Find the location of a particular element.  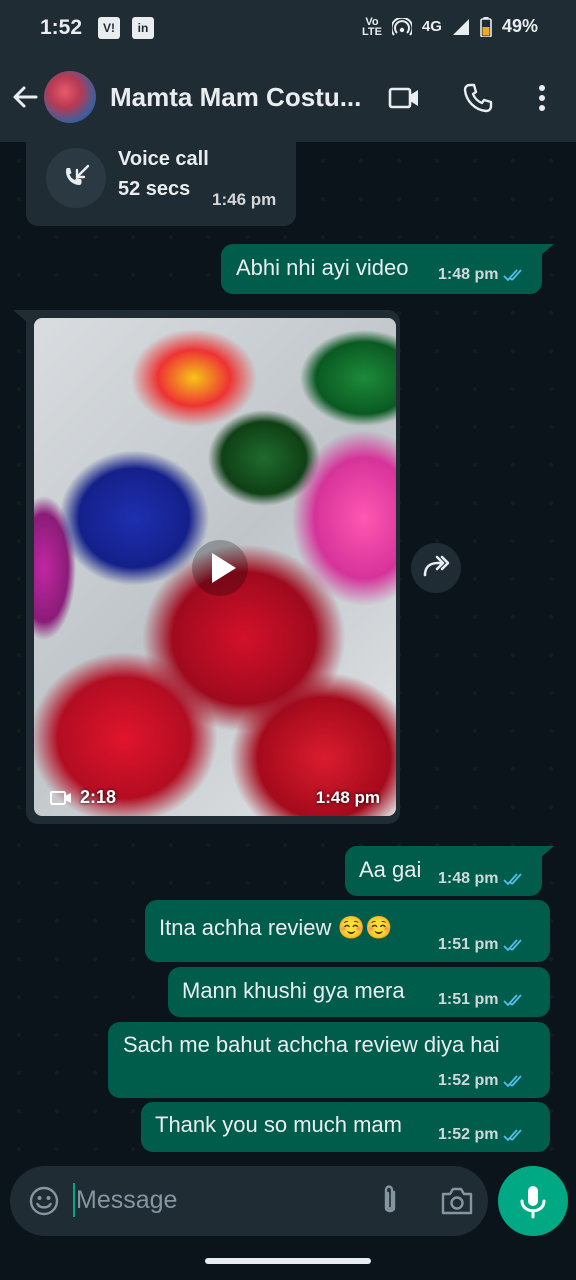

message-text: Abhi nhi ayi video is located at coordinates (322, 267).